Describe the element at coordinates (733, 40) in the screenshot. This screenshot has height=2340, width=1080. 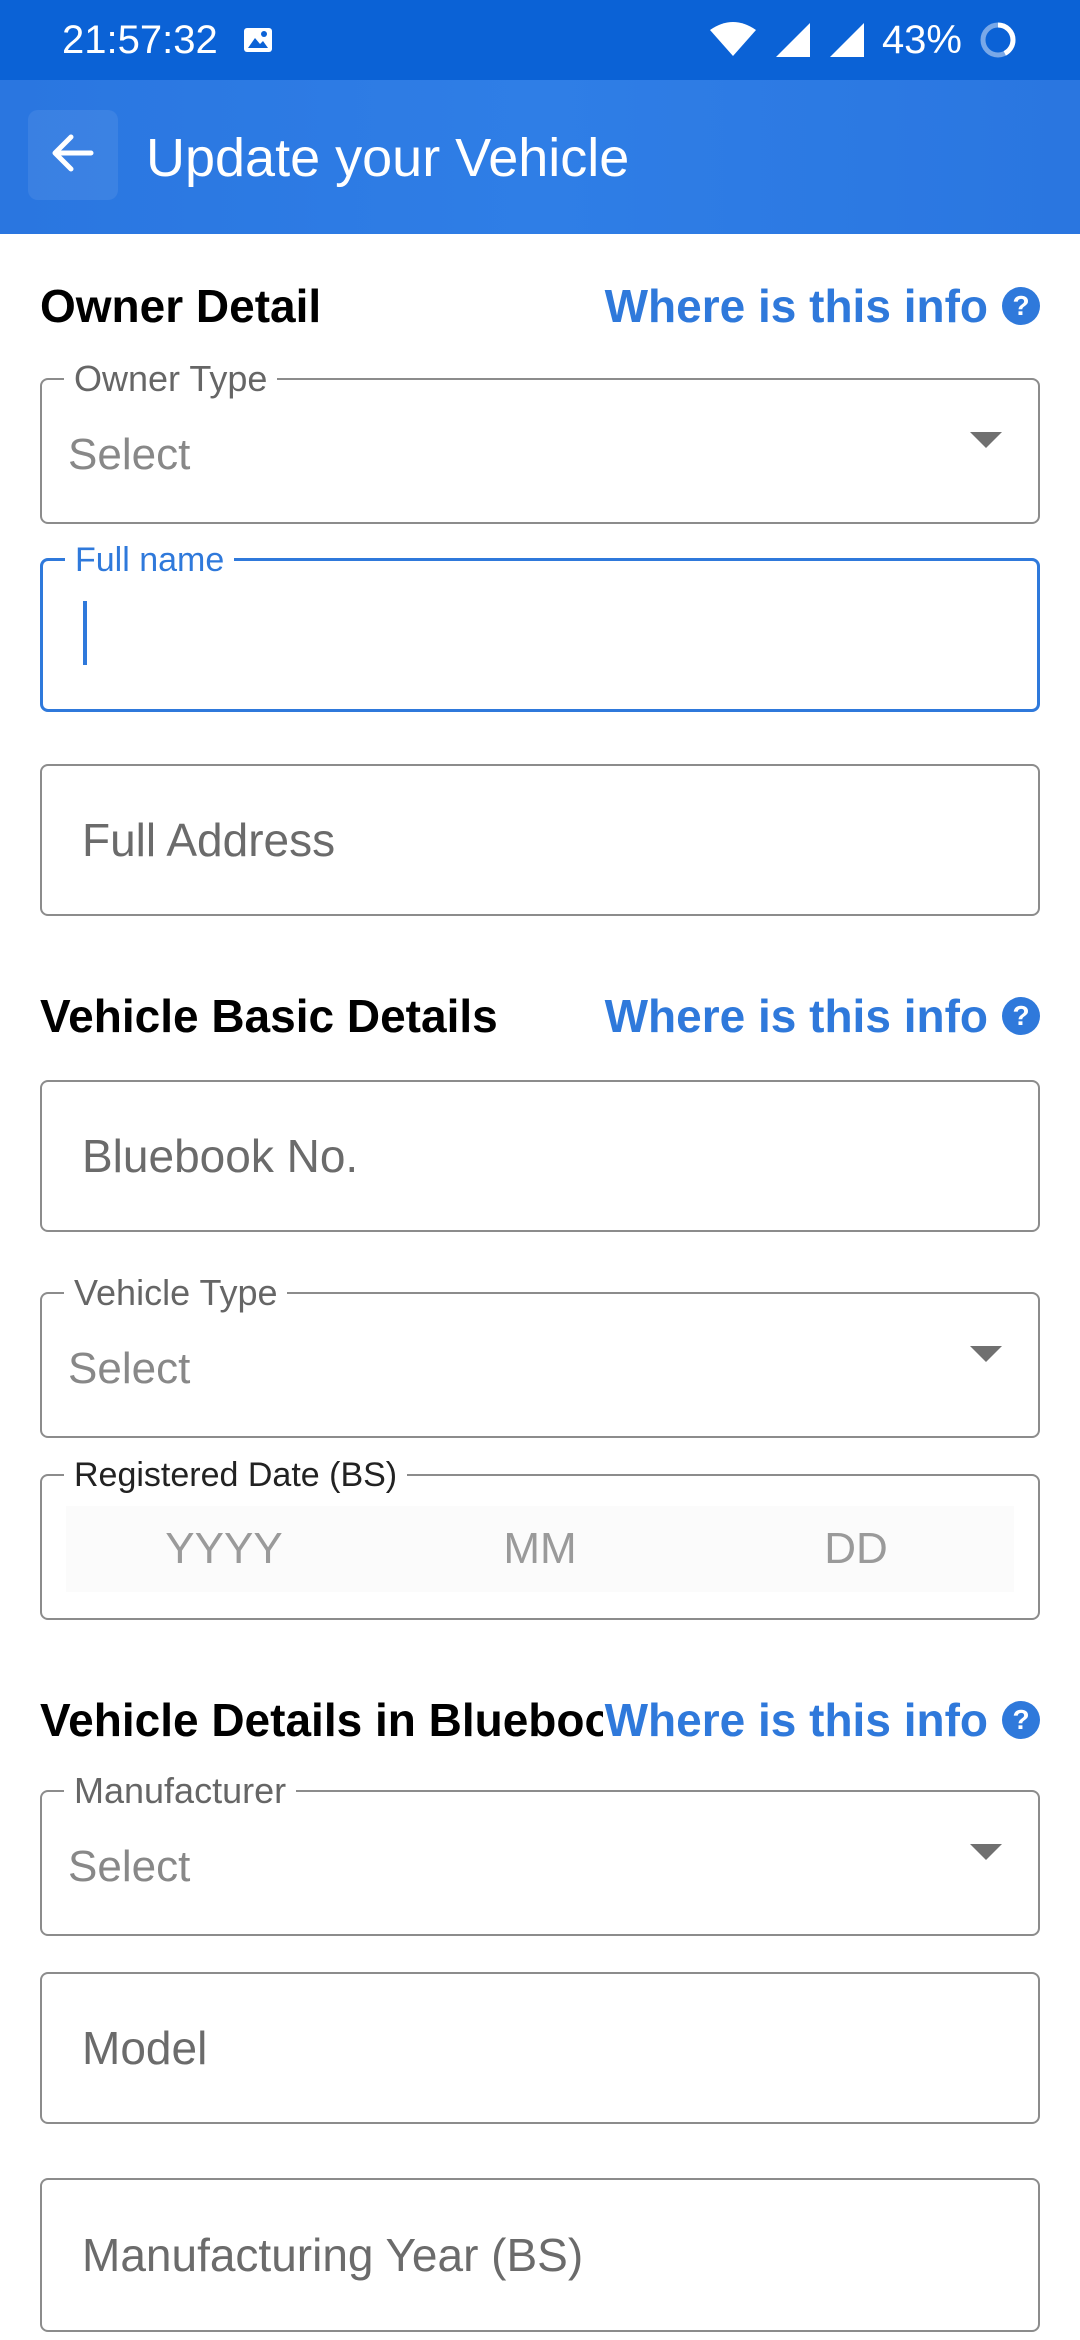
I see `wifi-icon` at that location.